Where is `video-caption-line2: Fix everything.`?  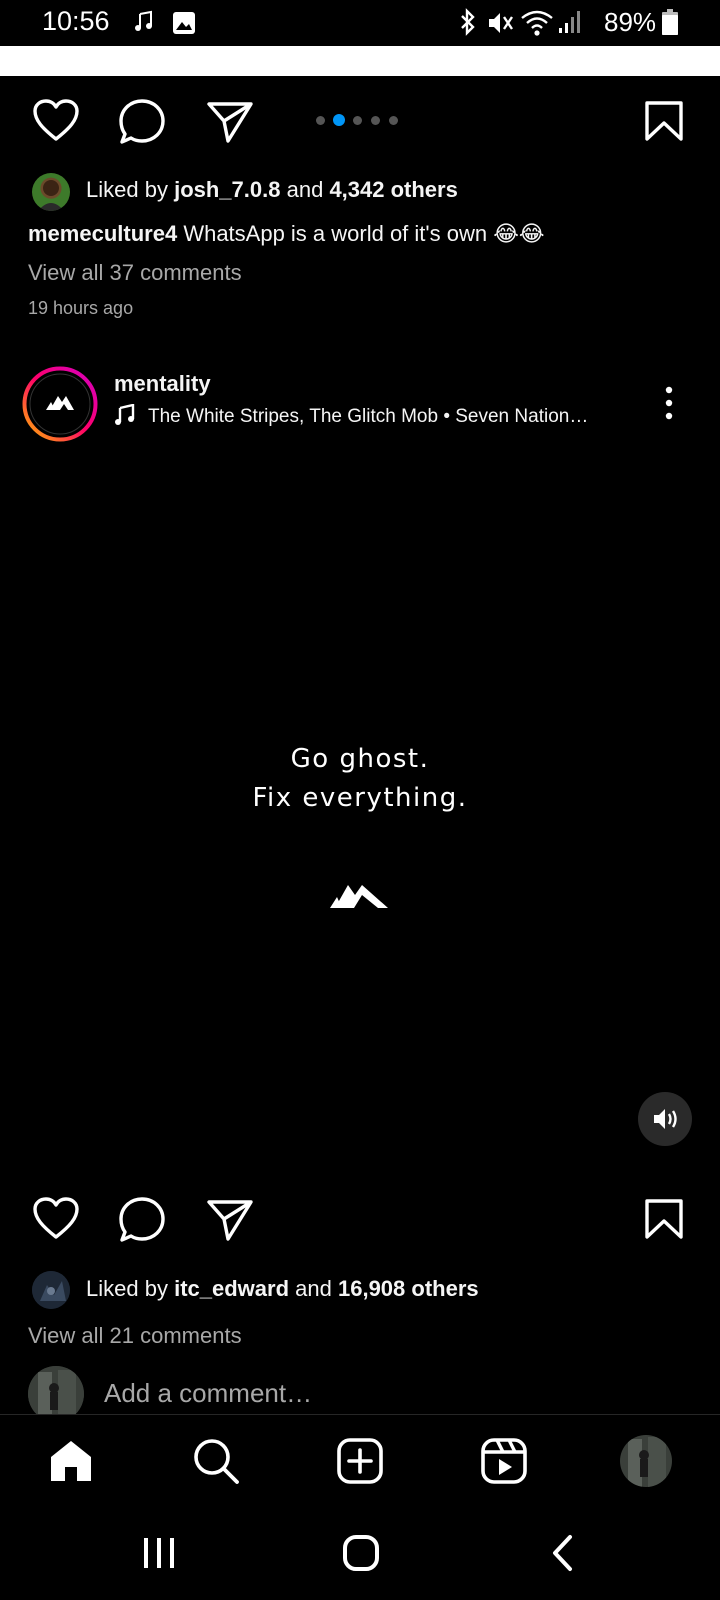 video-caption-line2: Fix everything. is located at coordinates (360, 798).